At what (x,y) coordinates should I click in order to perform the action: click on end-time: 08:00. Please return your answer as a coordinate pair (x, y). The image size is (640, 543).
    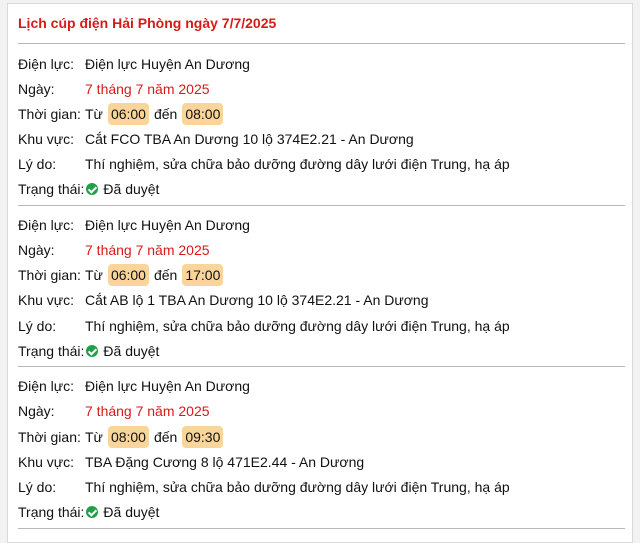
    Looking at the image, I should click on (203, 114).